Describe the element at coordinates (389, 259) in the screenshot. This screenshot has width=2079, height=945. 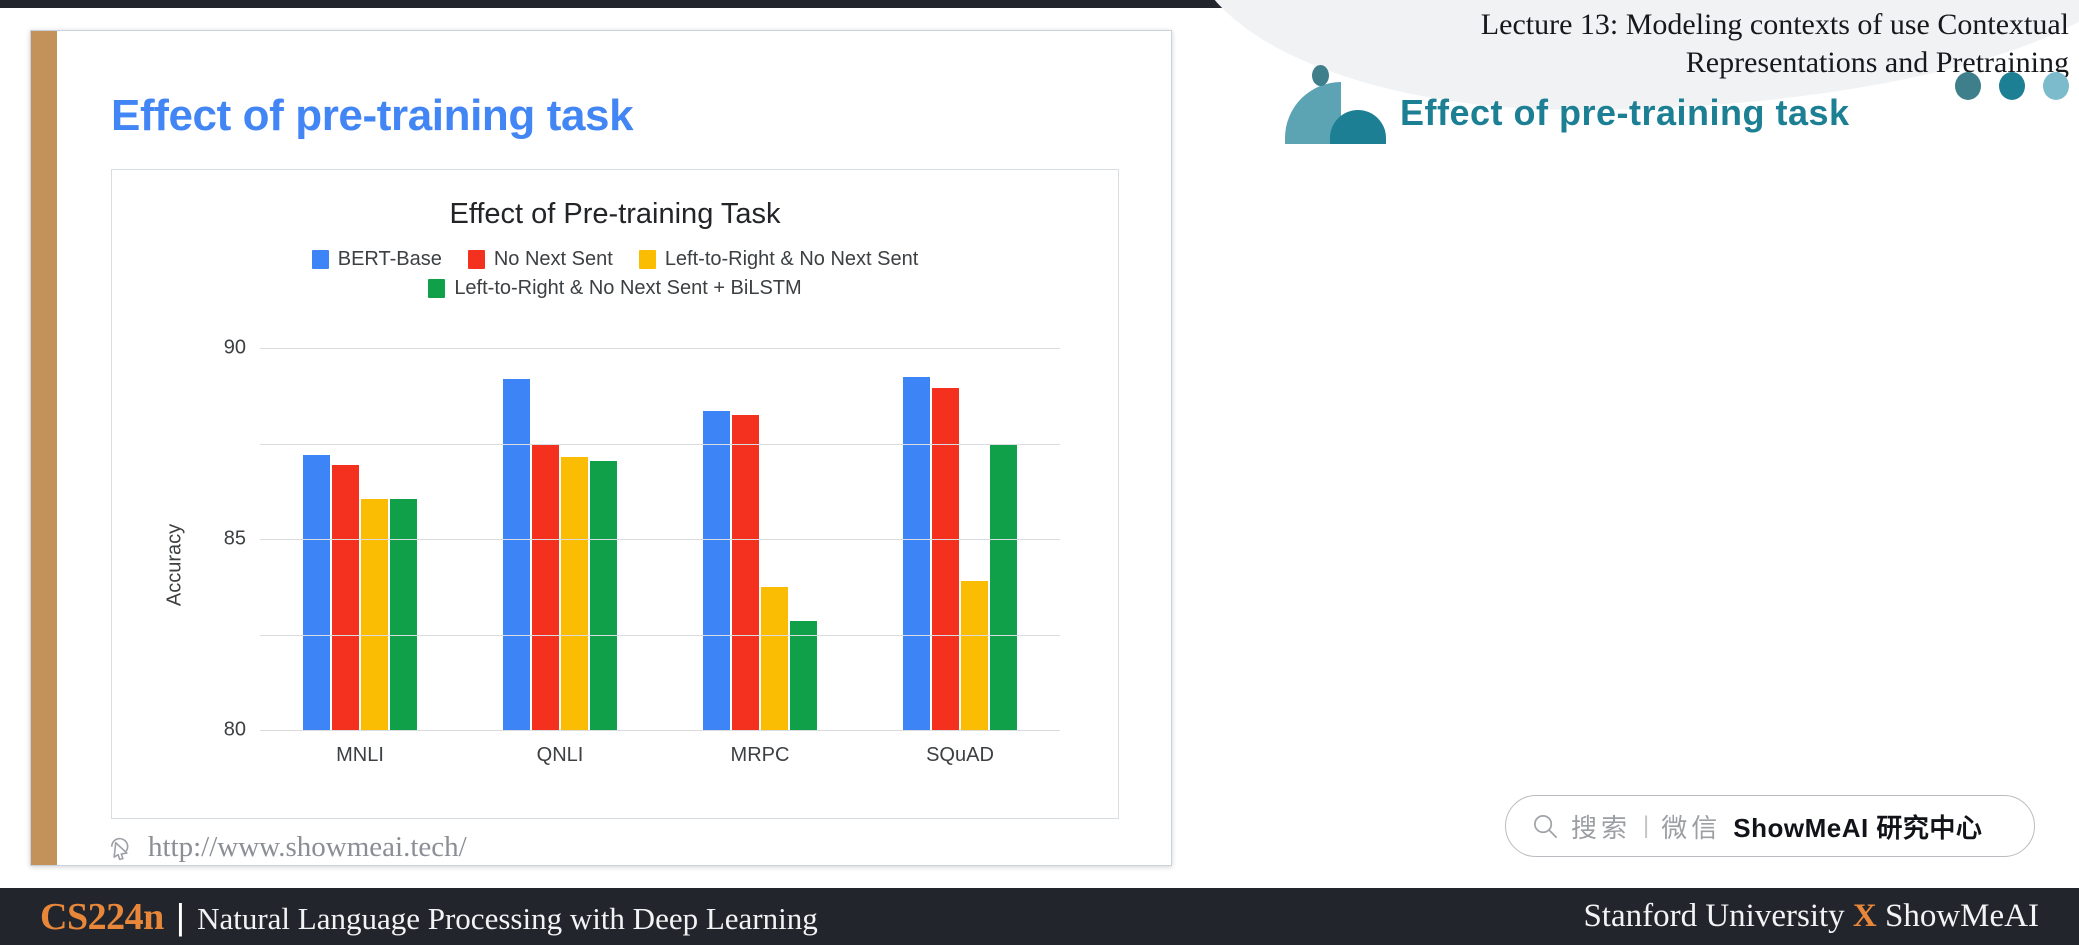
I see `legend-label: BERT-Base` at that location.